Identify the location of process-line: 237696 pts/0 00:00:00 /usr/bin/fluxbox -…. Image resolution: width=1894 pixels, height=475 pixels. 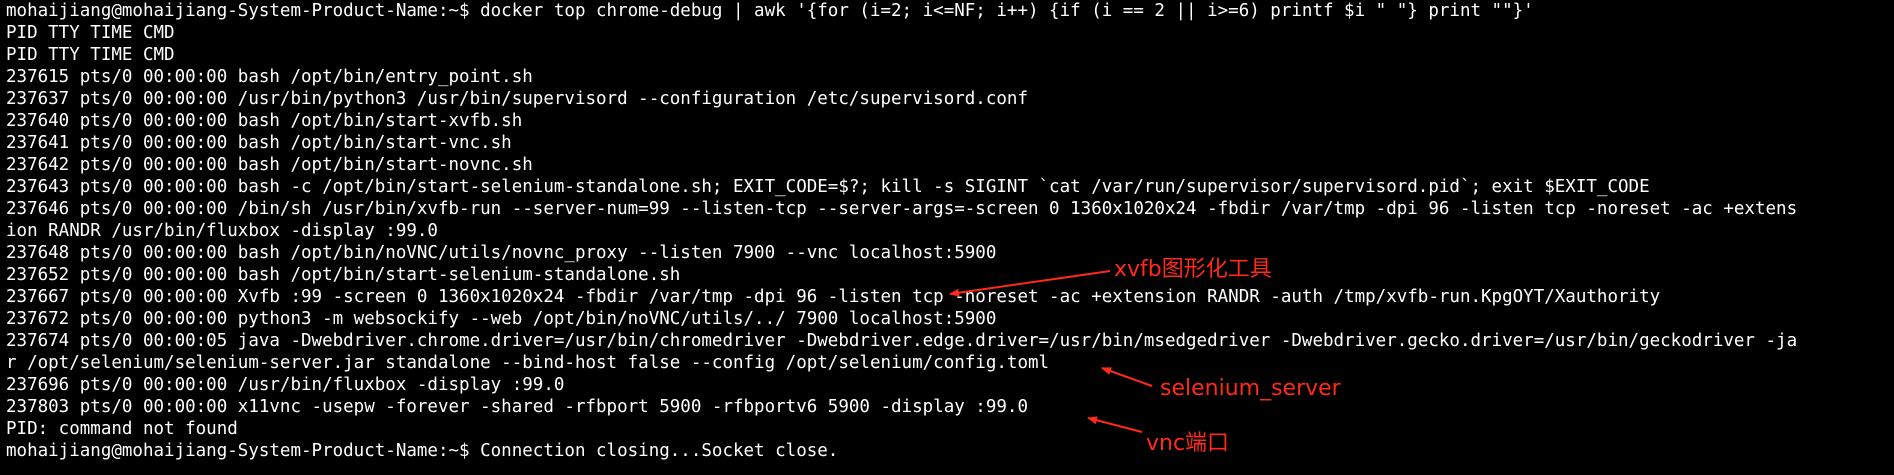
(285, 385).